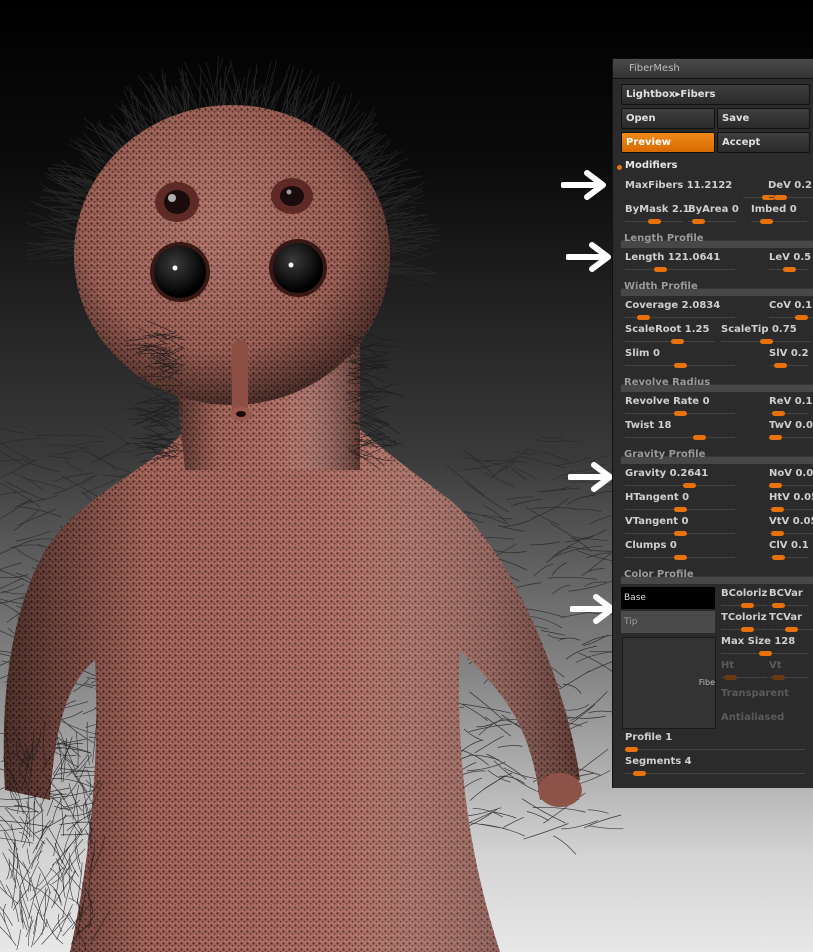 This screenshot has height=952, width=813. What do you see at coordinates (744, 617) in the screenshot?
I see `tcolorize-slider-label: TColoriz` at bounding box center [744, 617].